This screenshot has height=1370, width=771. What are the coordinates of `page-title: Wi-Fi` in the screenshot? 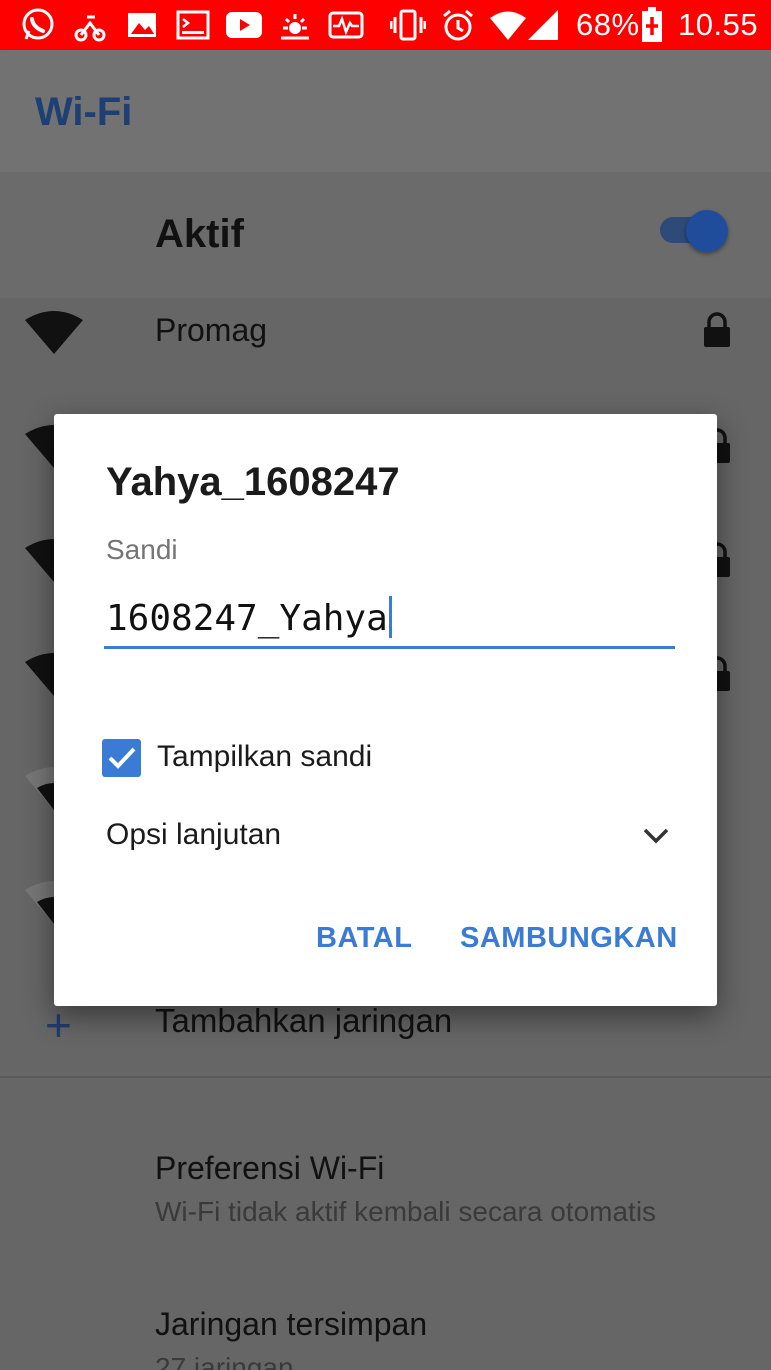 It's located at (84, 112).